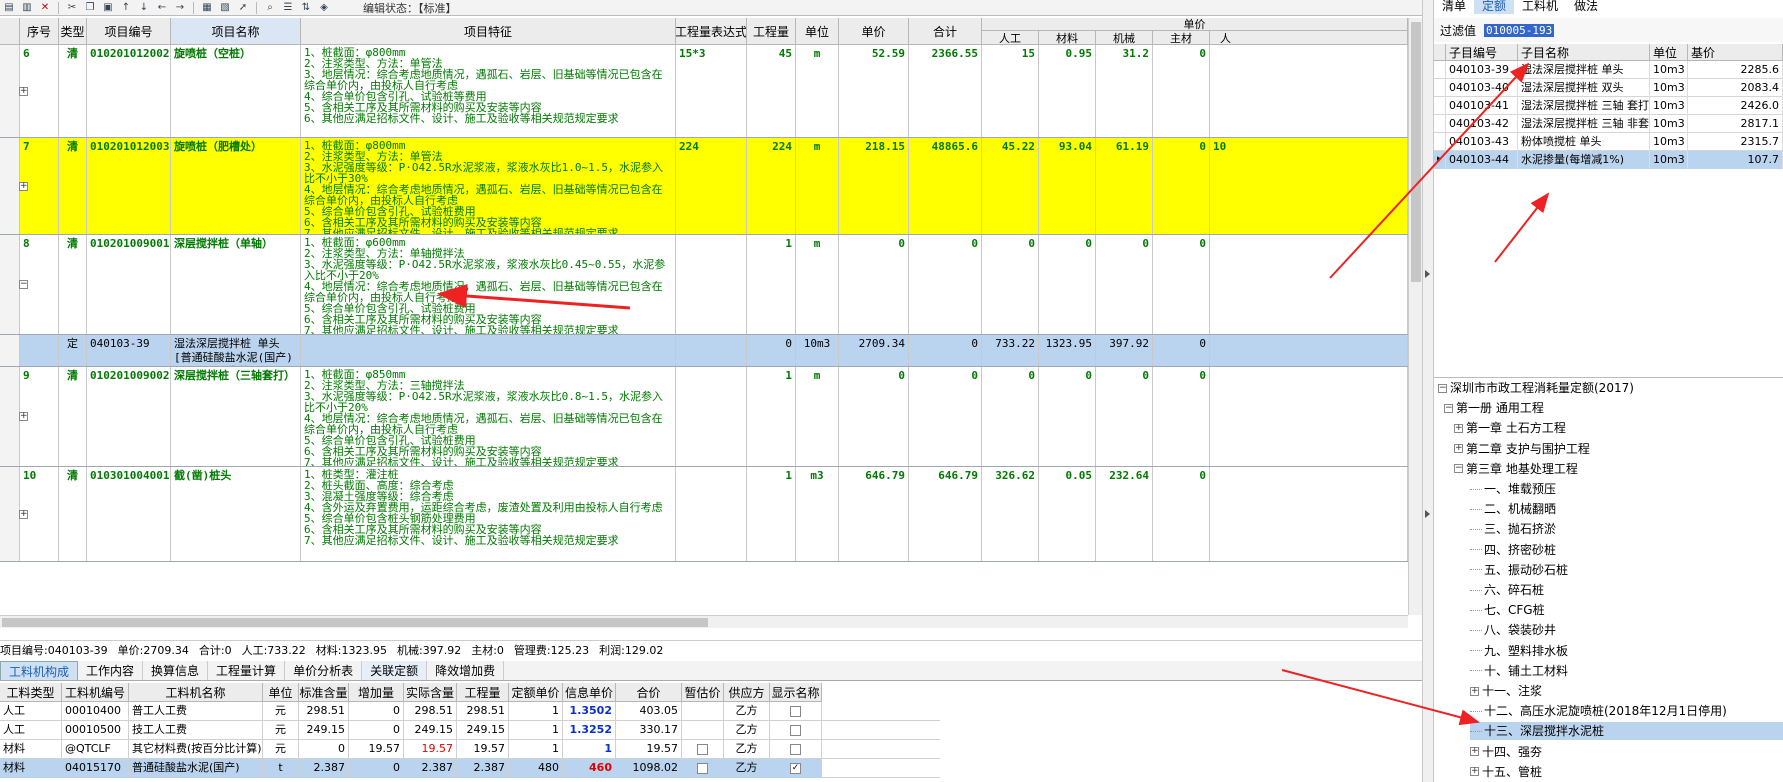 The height and width of the screenshot is (782, 1783). Describe the element at coordinates (236, 91) in the screenshot. I see `cell-name: 旋喷桩（空桩）` at that location.